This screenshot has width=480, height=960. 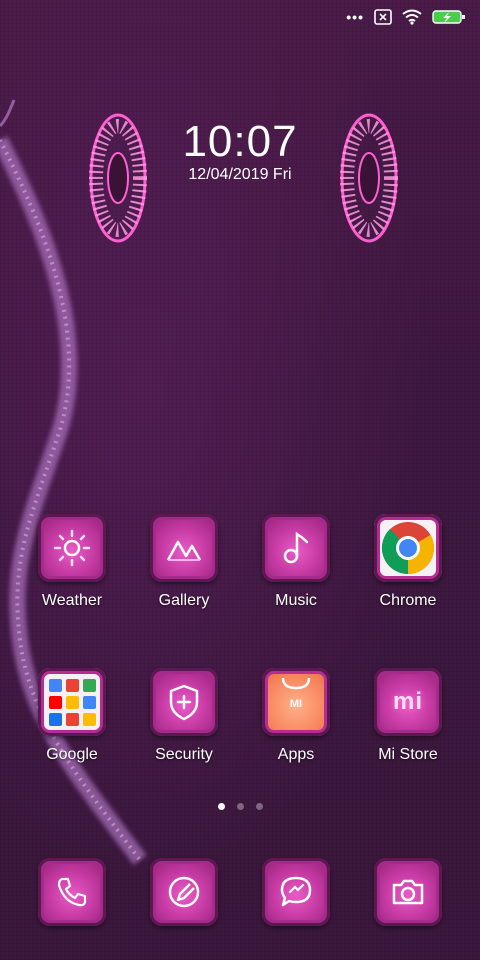 I want to click on browser-icon, so click(x=184, y=892).